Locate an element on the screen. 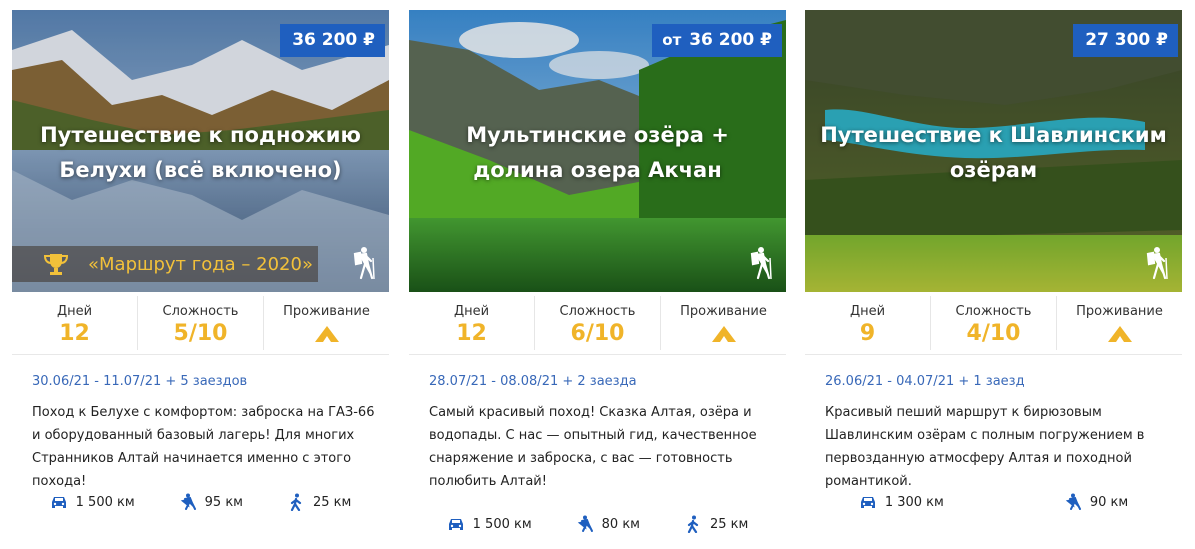  tour-stats: Дней 9 Сложность 4/10 Проживание is located at coordinates (993, 323).